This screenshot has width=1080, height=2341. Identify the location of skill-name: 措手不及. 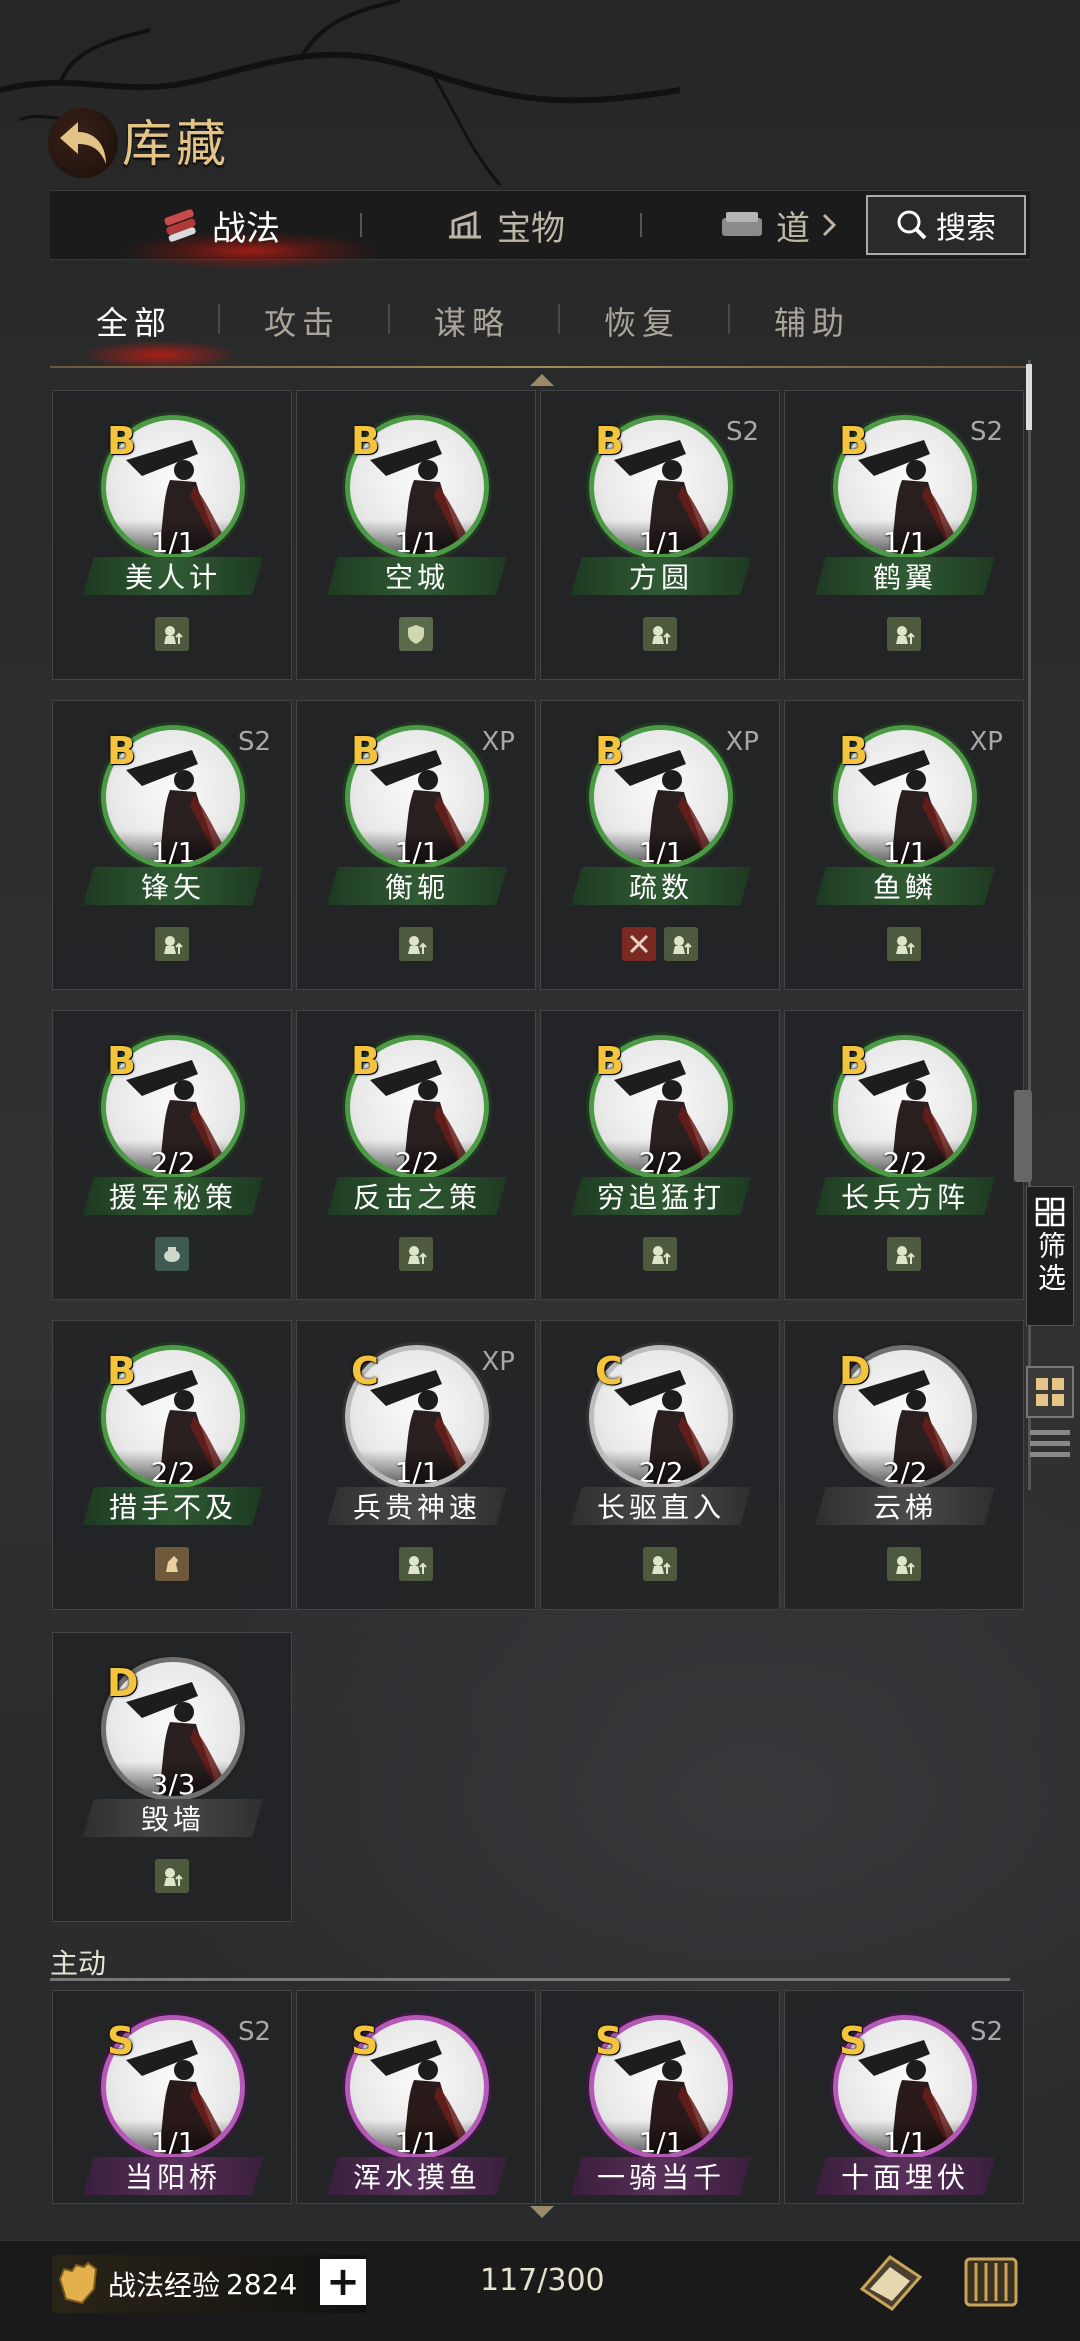
(173, 1506).